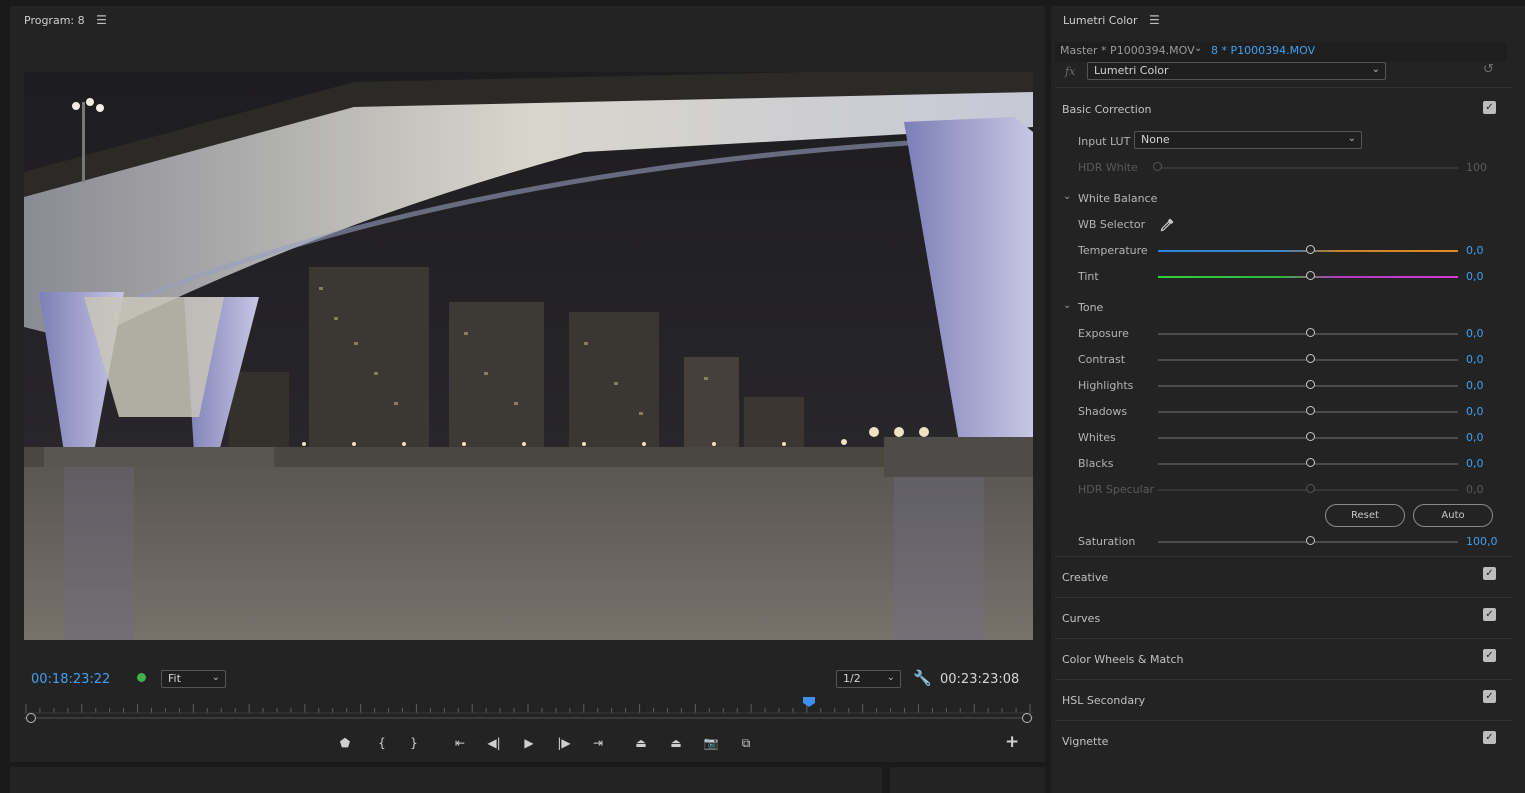 This screenshot has width=1525, height=793. Describe the element at coordinates (1288, 251) in the screenshot. I see `temperature-row: Temperature 0,0` at that location.